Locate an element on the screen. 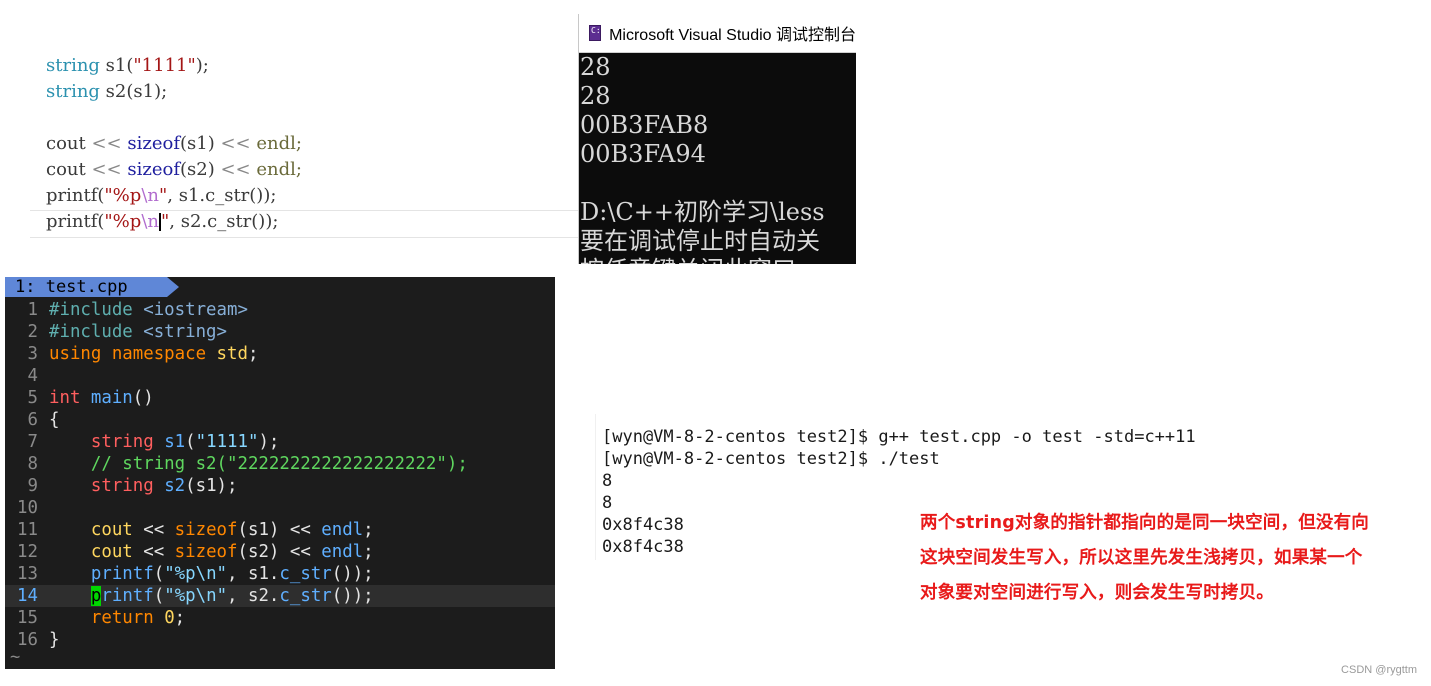 This screenshot has height=686, width=1431. vim-line: 14 printf("%p\n", s2.c_str()); is located at coordinates (280, 596).